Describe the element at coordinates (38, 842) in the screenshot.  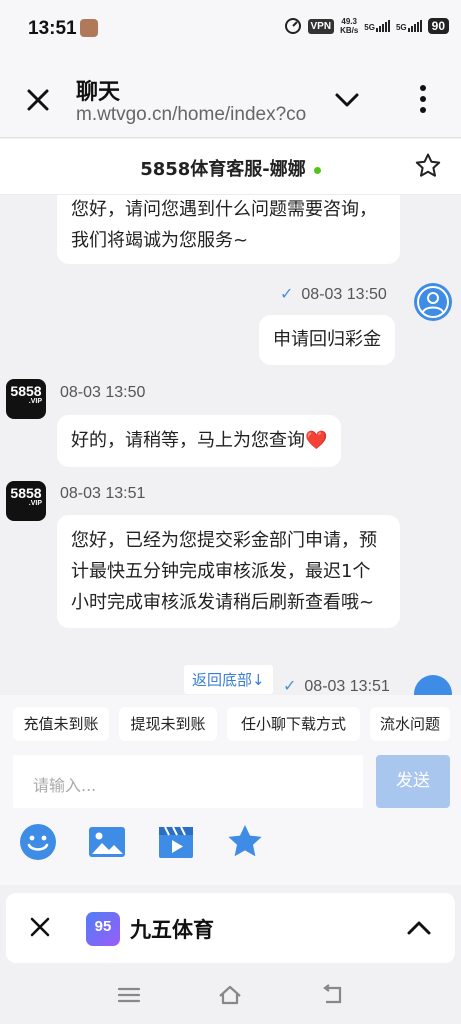
I see `emoji-icon` at that location.